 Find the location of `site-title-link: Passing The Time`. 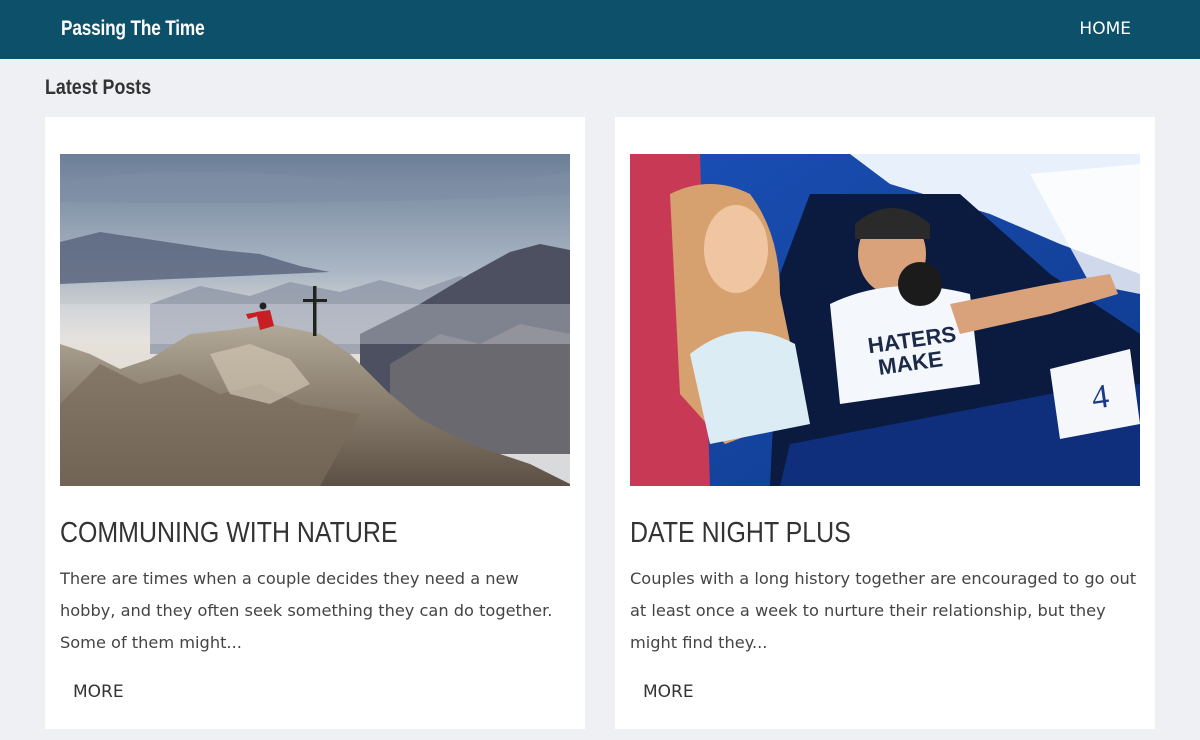

site-title-link: Passing The Time is located at coordinates (133, 29).